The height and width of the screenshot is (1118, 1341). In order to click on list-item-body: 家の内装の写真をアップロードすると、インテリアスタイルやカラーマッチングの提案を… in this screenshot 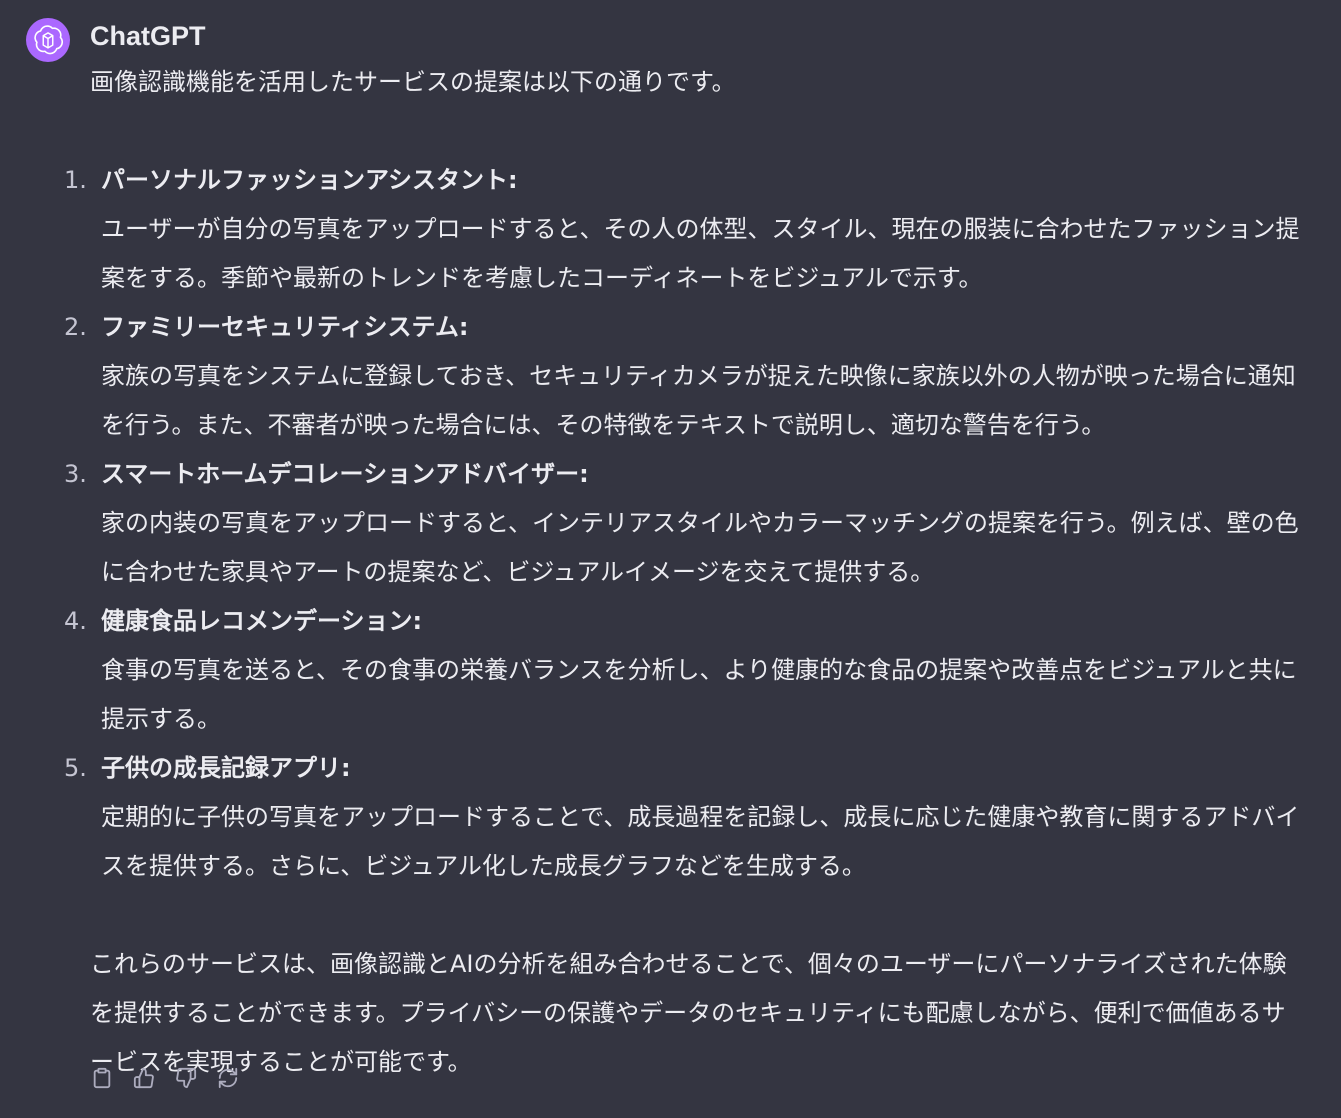, I will do `click(700, 547)`.